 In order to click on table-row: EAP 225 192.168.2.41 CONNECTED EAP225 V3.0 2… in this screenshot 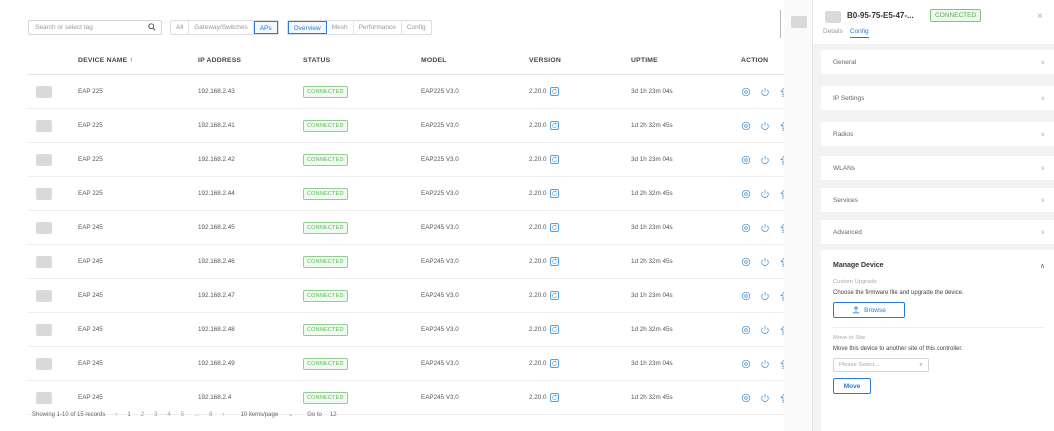, I will do `click(412, 126)`.